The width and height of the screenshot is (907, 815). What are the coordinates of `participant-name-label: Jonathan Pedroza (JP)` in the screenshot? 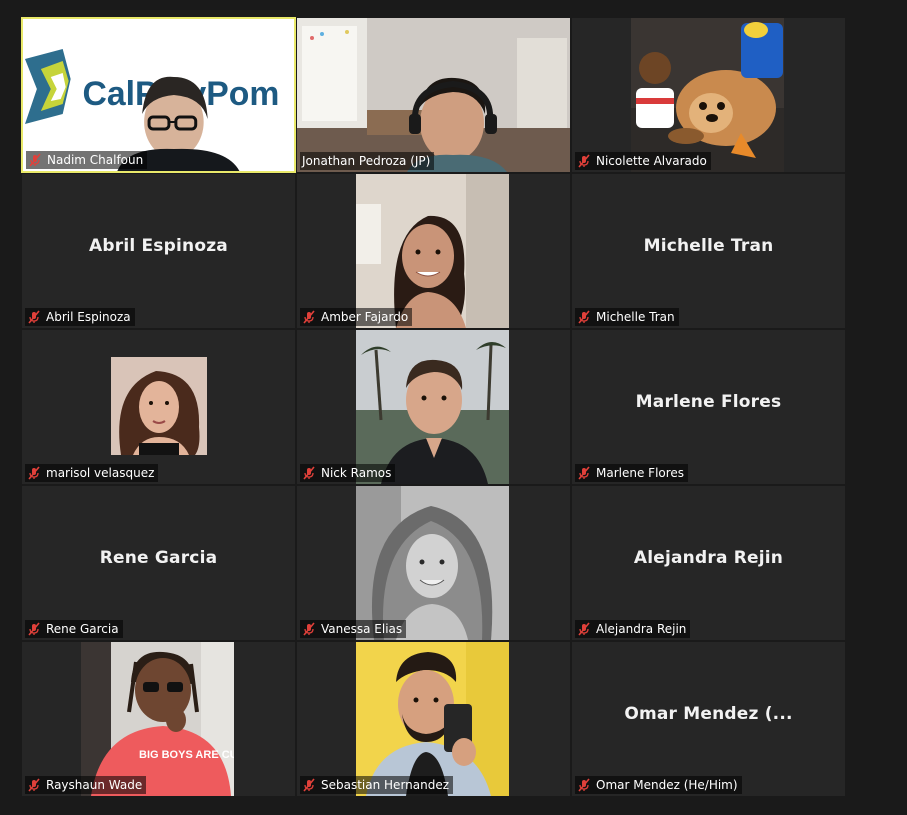 It's located at (367, 161).